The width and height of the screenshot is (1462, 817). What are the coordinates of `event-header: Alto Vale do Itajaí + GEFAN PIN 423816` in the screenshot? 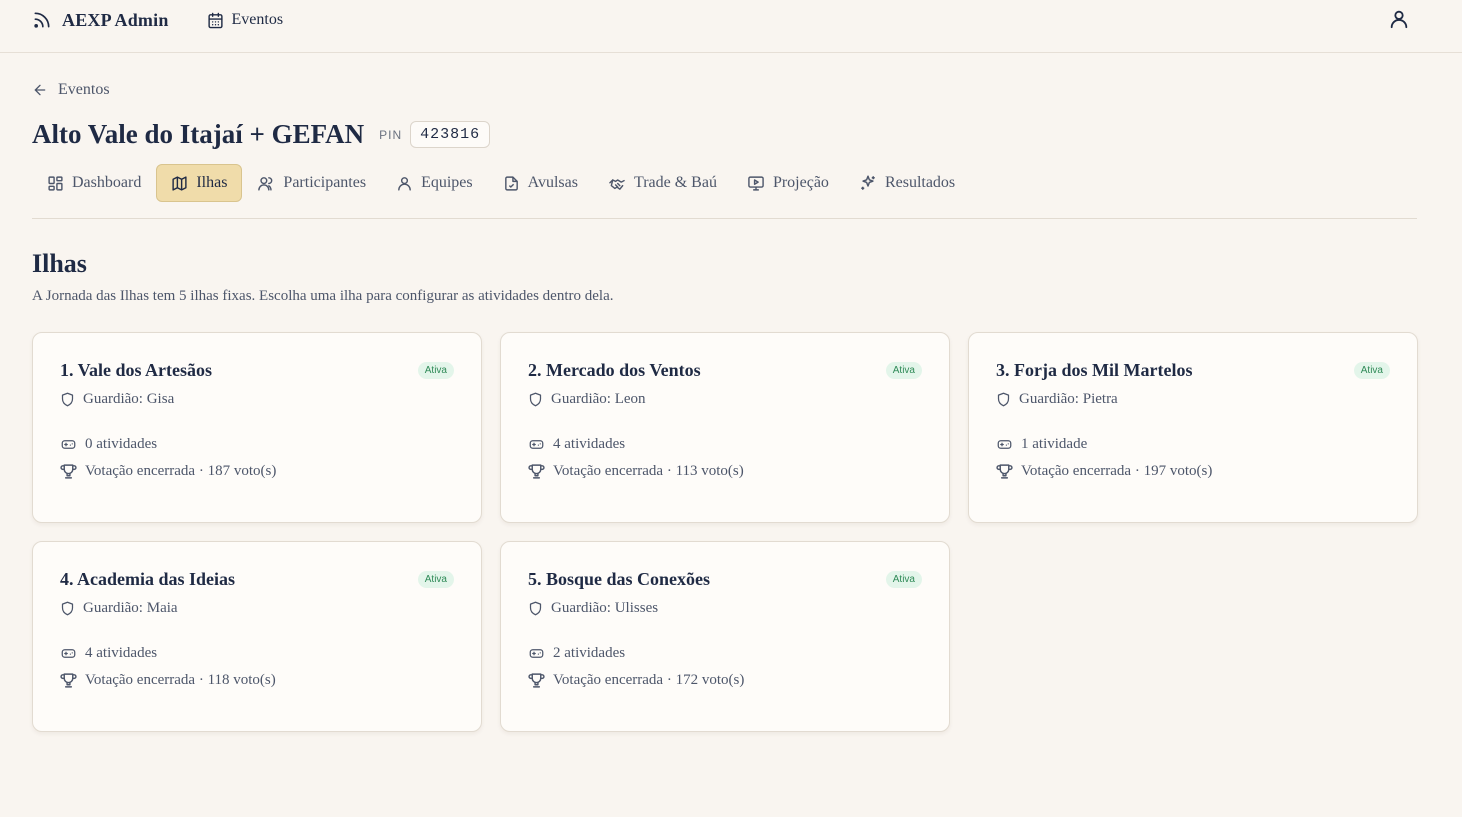 It's located at (724, 134).